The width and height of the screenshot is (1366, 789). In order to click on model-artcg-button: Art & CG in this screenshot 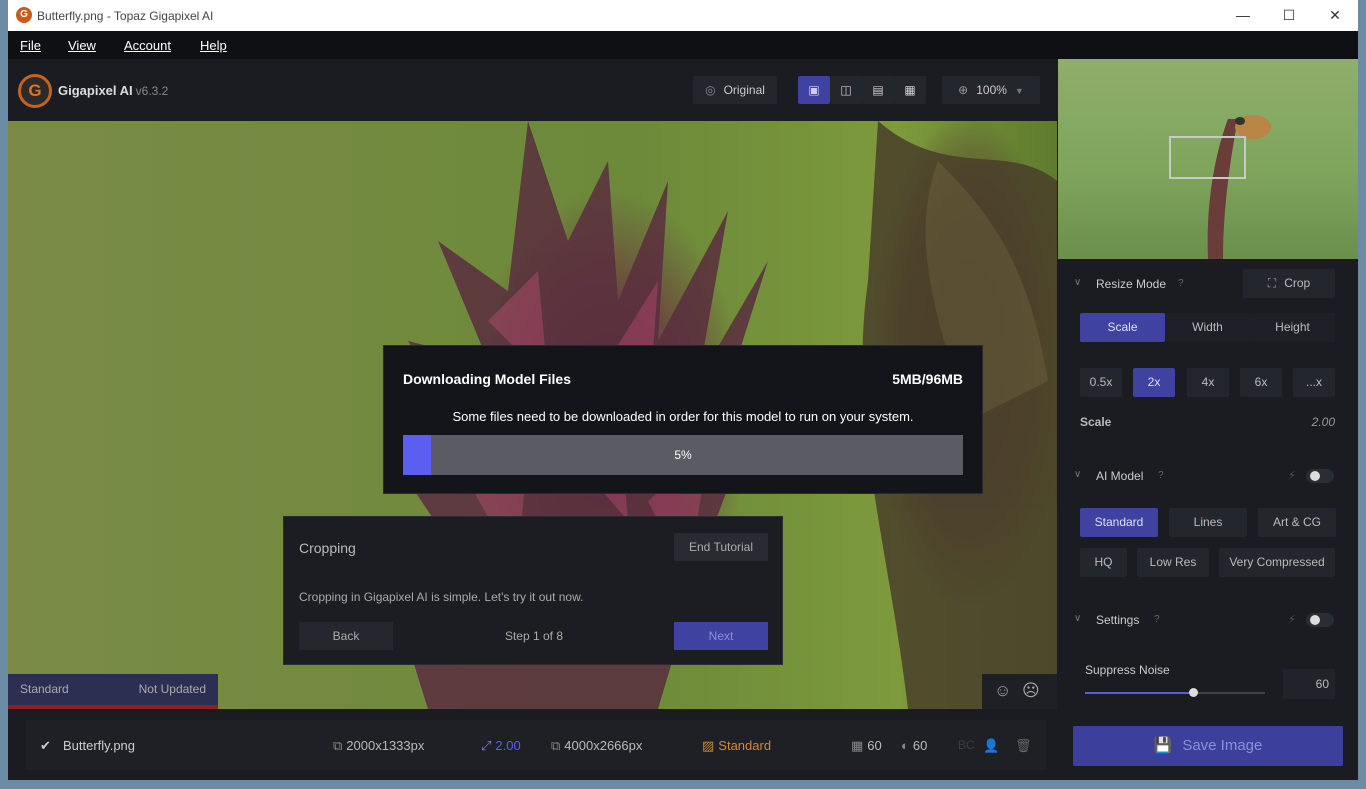, I will do `click(1297, 522)`.